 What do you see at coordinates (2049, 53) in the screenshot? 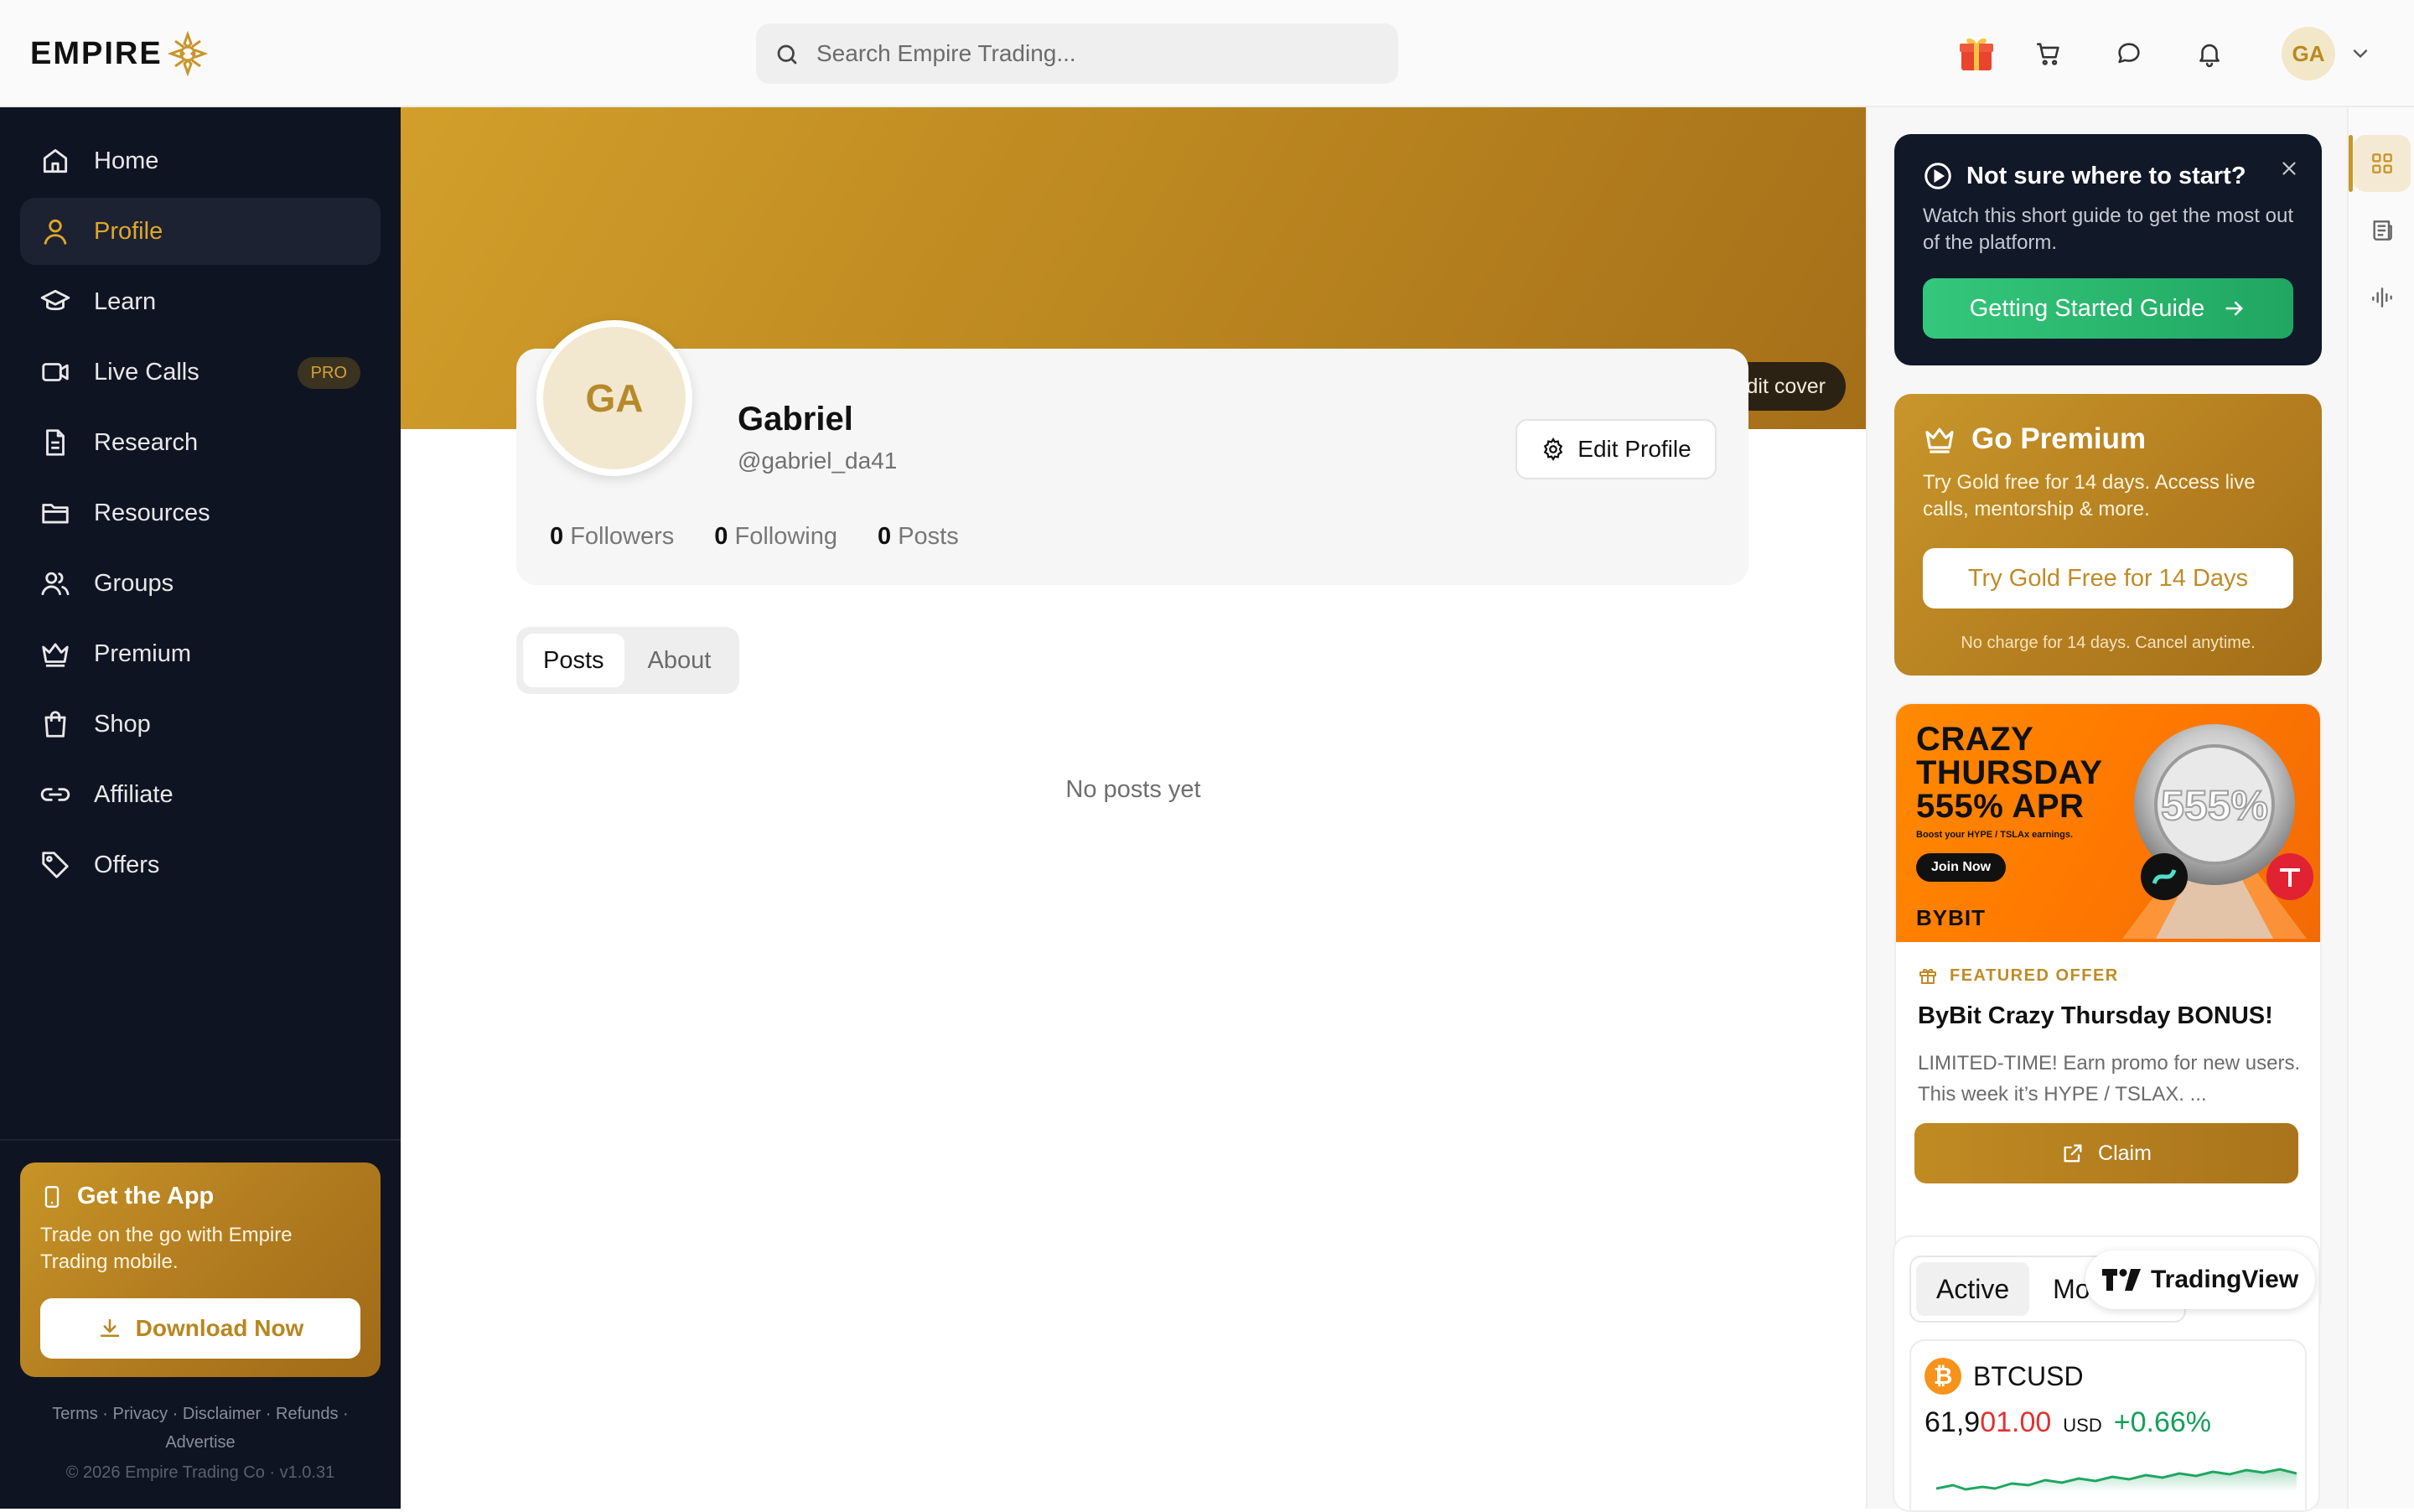
I see `cart-icon` at bounding box center [2049, 53].